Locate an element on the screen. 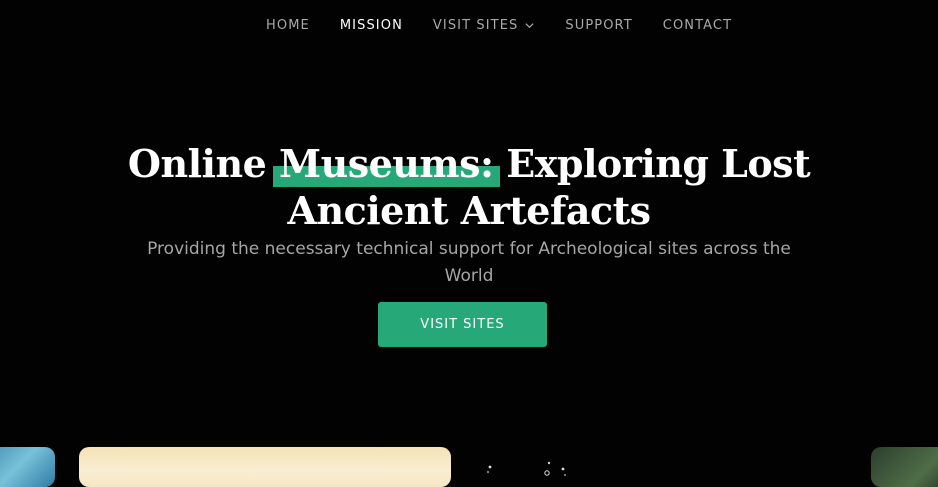  chevron-down-icon is located at coordinates (529, 26).